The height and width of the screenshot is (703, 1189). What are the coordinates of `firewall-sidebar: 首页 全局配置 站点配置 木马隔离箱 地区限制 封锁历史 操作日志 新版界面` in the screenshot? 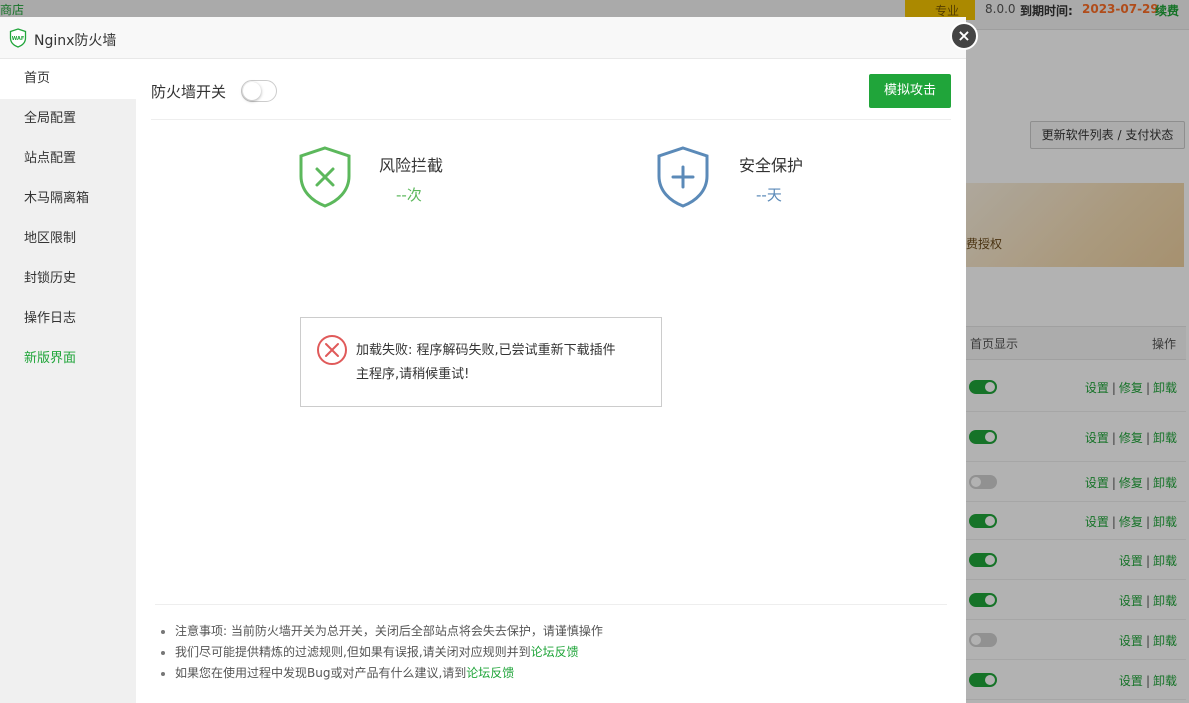 It's located at (68, 381).